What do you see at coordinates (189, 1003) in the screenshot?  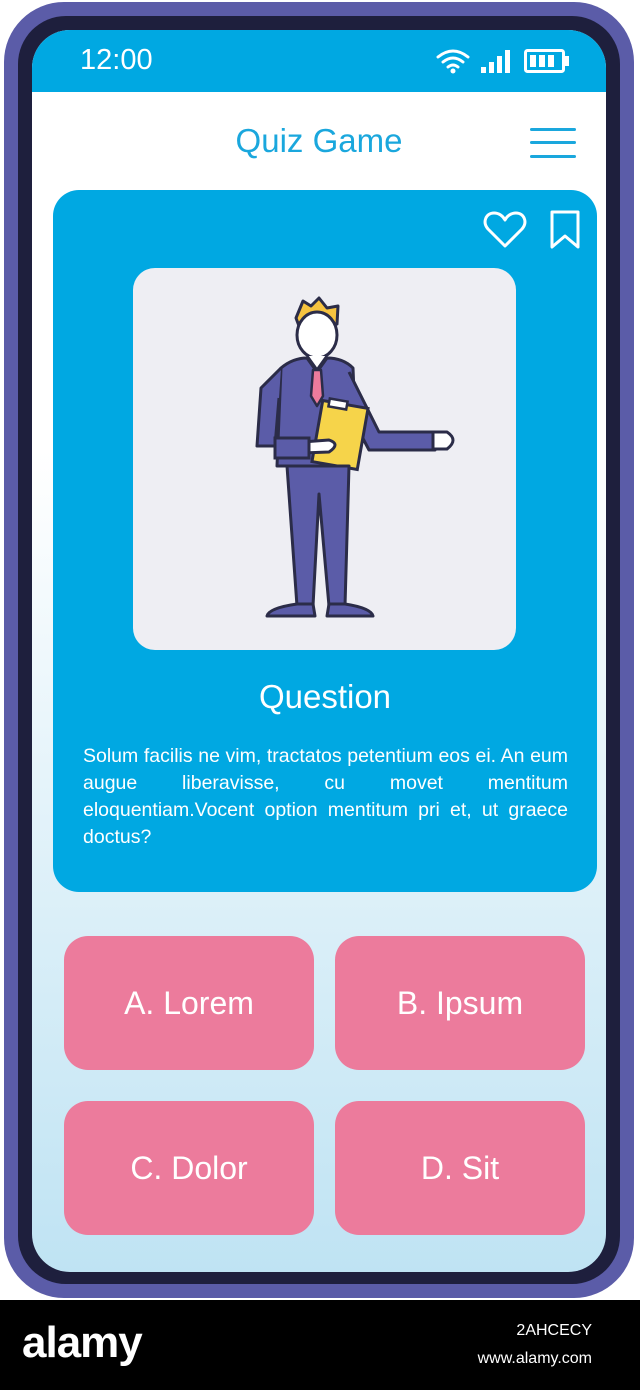 I see `answer-a-button: A. Lorem` at bounding box center [189, 1003].